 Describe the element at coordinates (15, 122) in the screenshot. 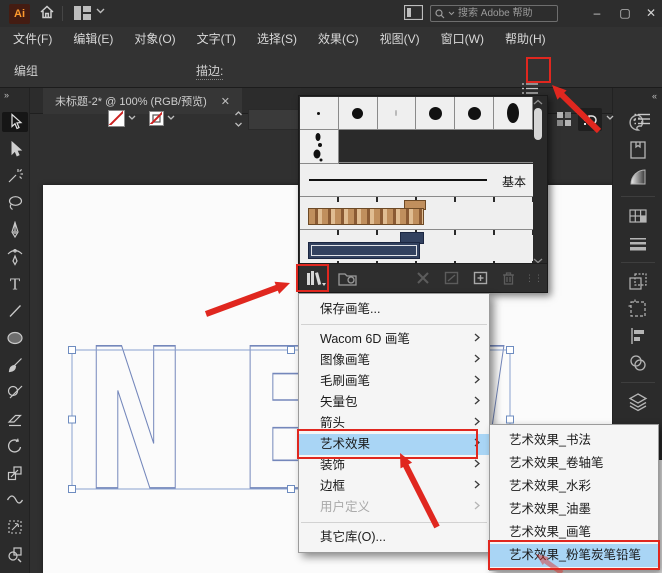

I see `selection-tool` at that location.